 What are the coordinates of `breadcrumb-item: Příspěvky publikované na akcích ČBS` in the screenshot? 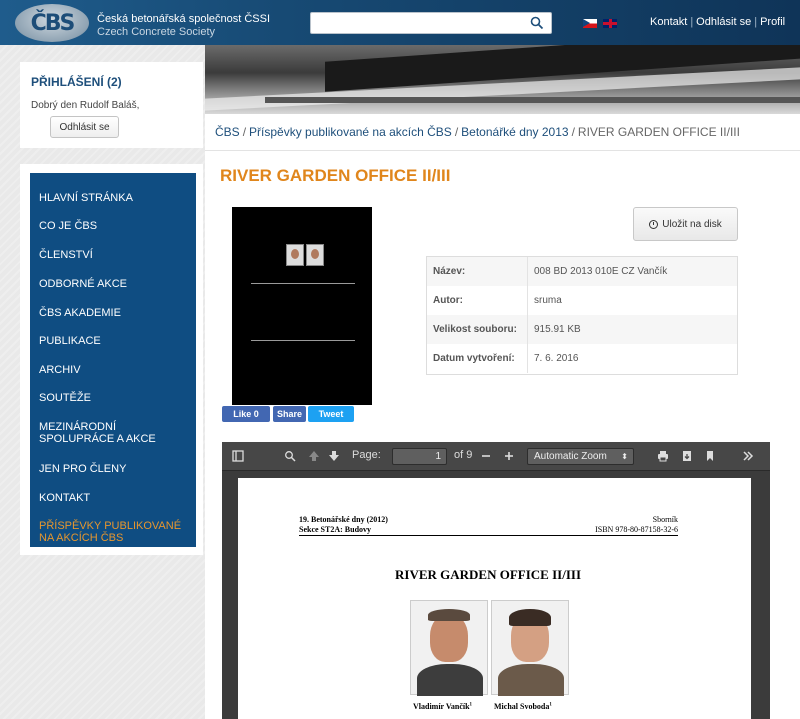 It's located at (350, 132).